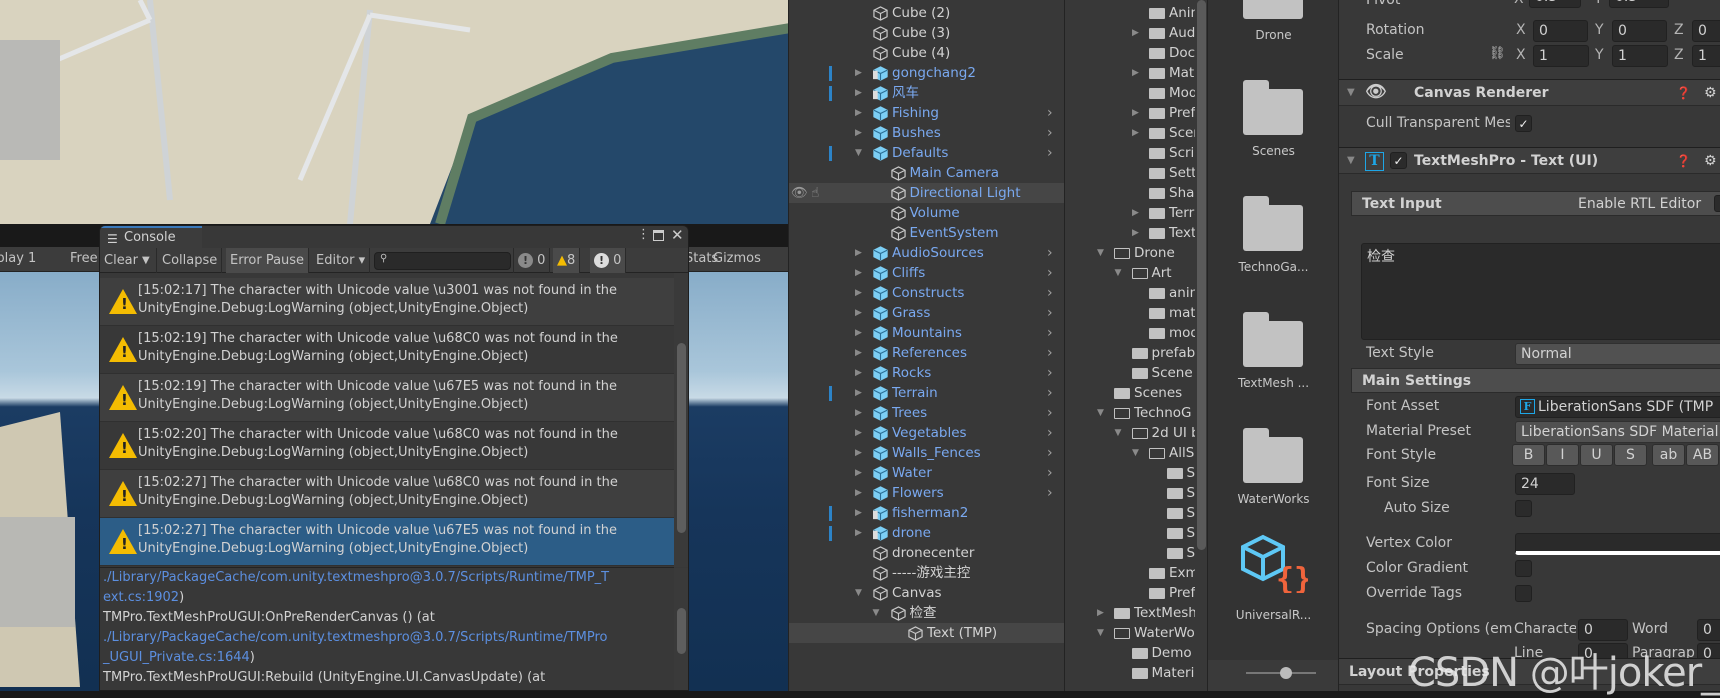 This screenshot has width=1720, height=698. What do you see at coordinates (926, 173) in the screenshot?
I see `hierarchy-item: Main Camera` at bounding box center [926, 173].